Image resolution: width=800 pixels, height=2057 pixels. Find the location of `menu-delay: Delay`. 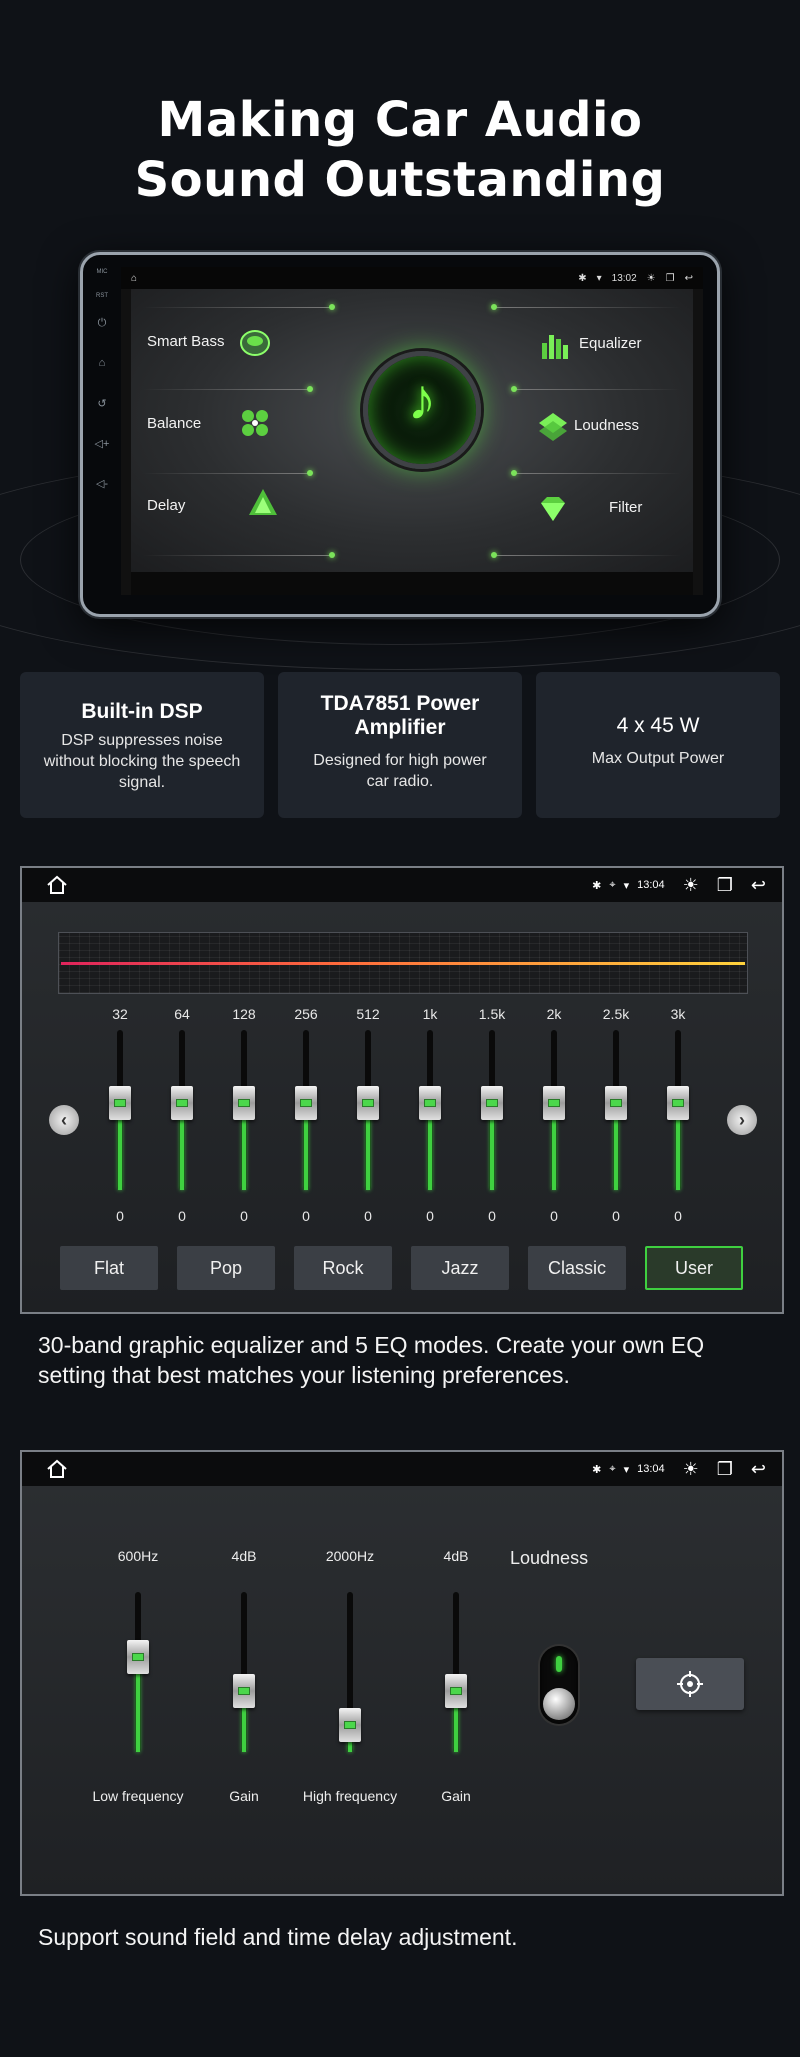

menu-delay: Delay is located at coordinates (166, 505).